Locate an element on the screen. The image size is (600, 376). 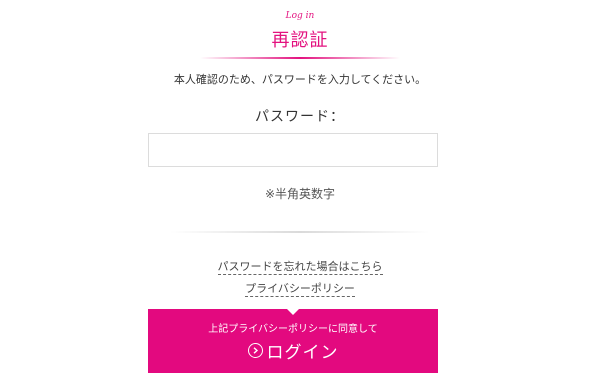
login-eyebrow: Log in is located at coordinates (300, 16).